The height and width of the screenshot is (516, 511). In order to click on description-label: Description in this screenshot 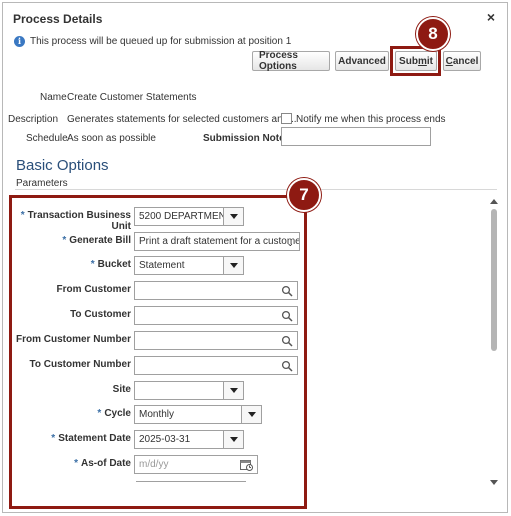, I will do `click(33, 119)`.